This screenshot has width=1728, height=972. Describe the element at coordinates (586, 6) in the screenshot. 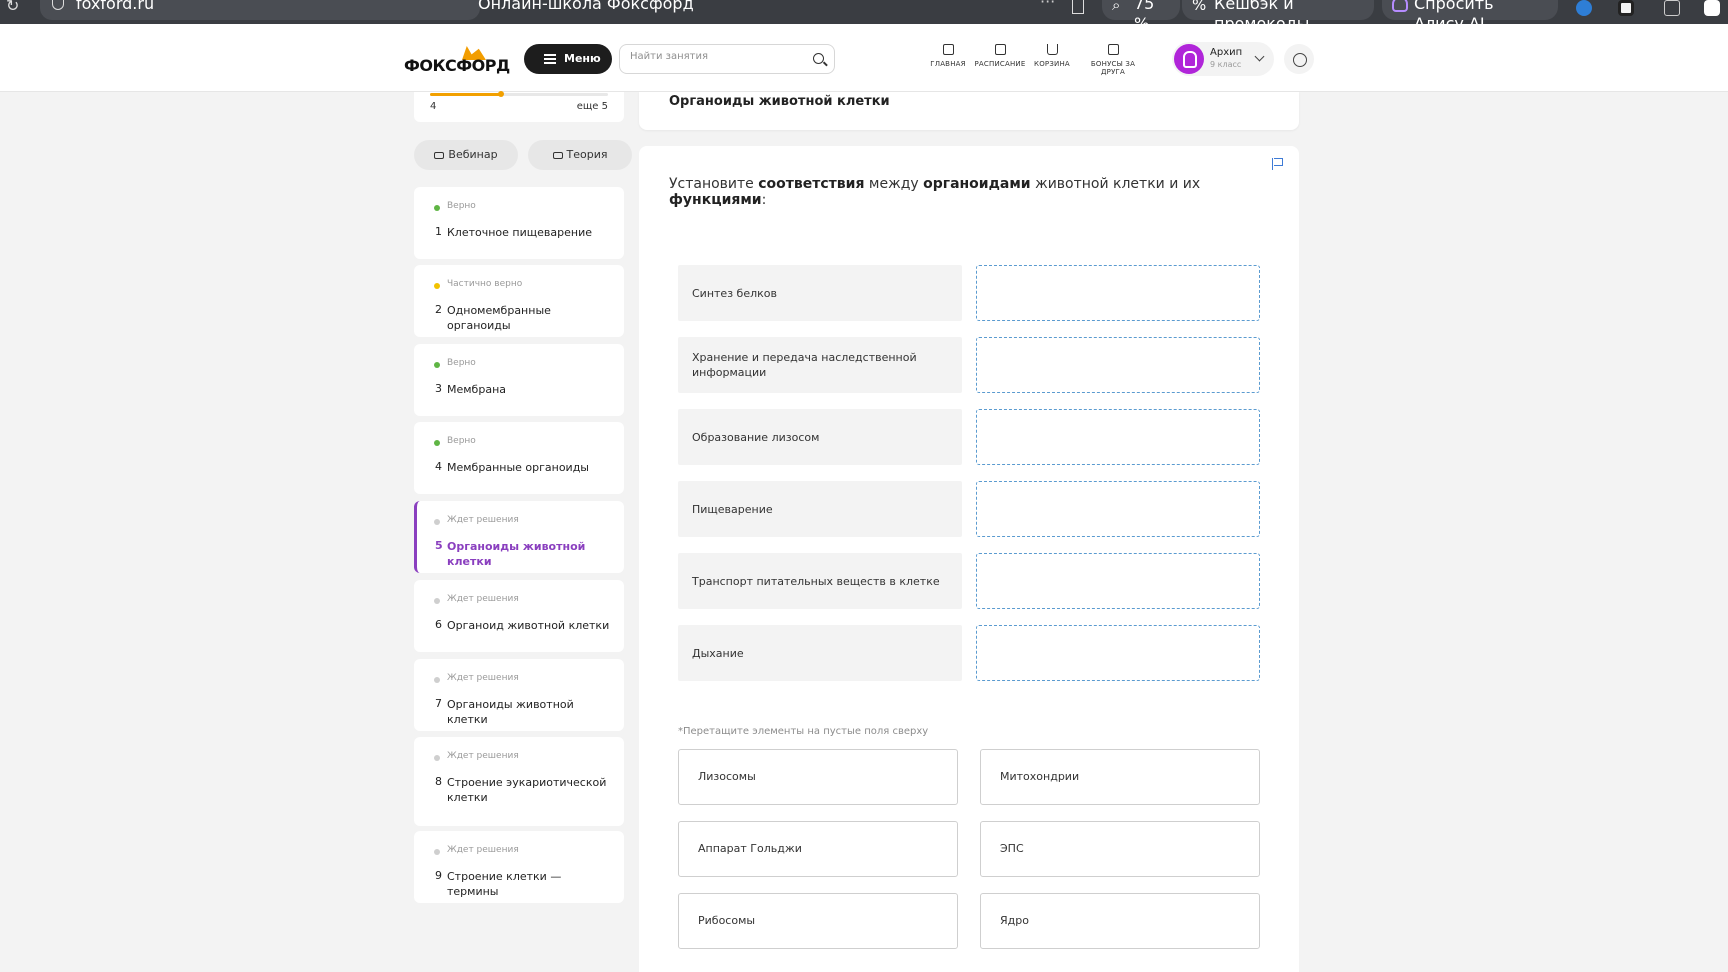

I see `tab-title: Онлайн-школа Фоксфорд` at that location.